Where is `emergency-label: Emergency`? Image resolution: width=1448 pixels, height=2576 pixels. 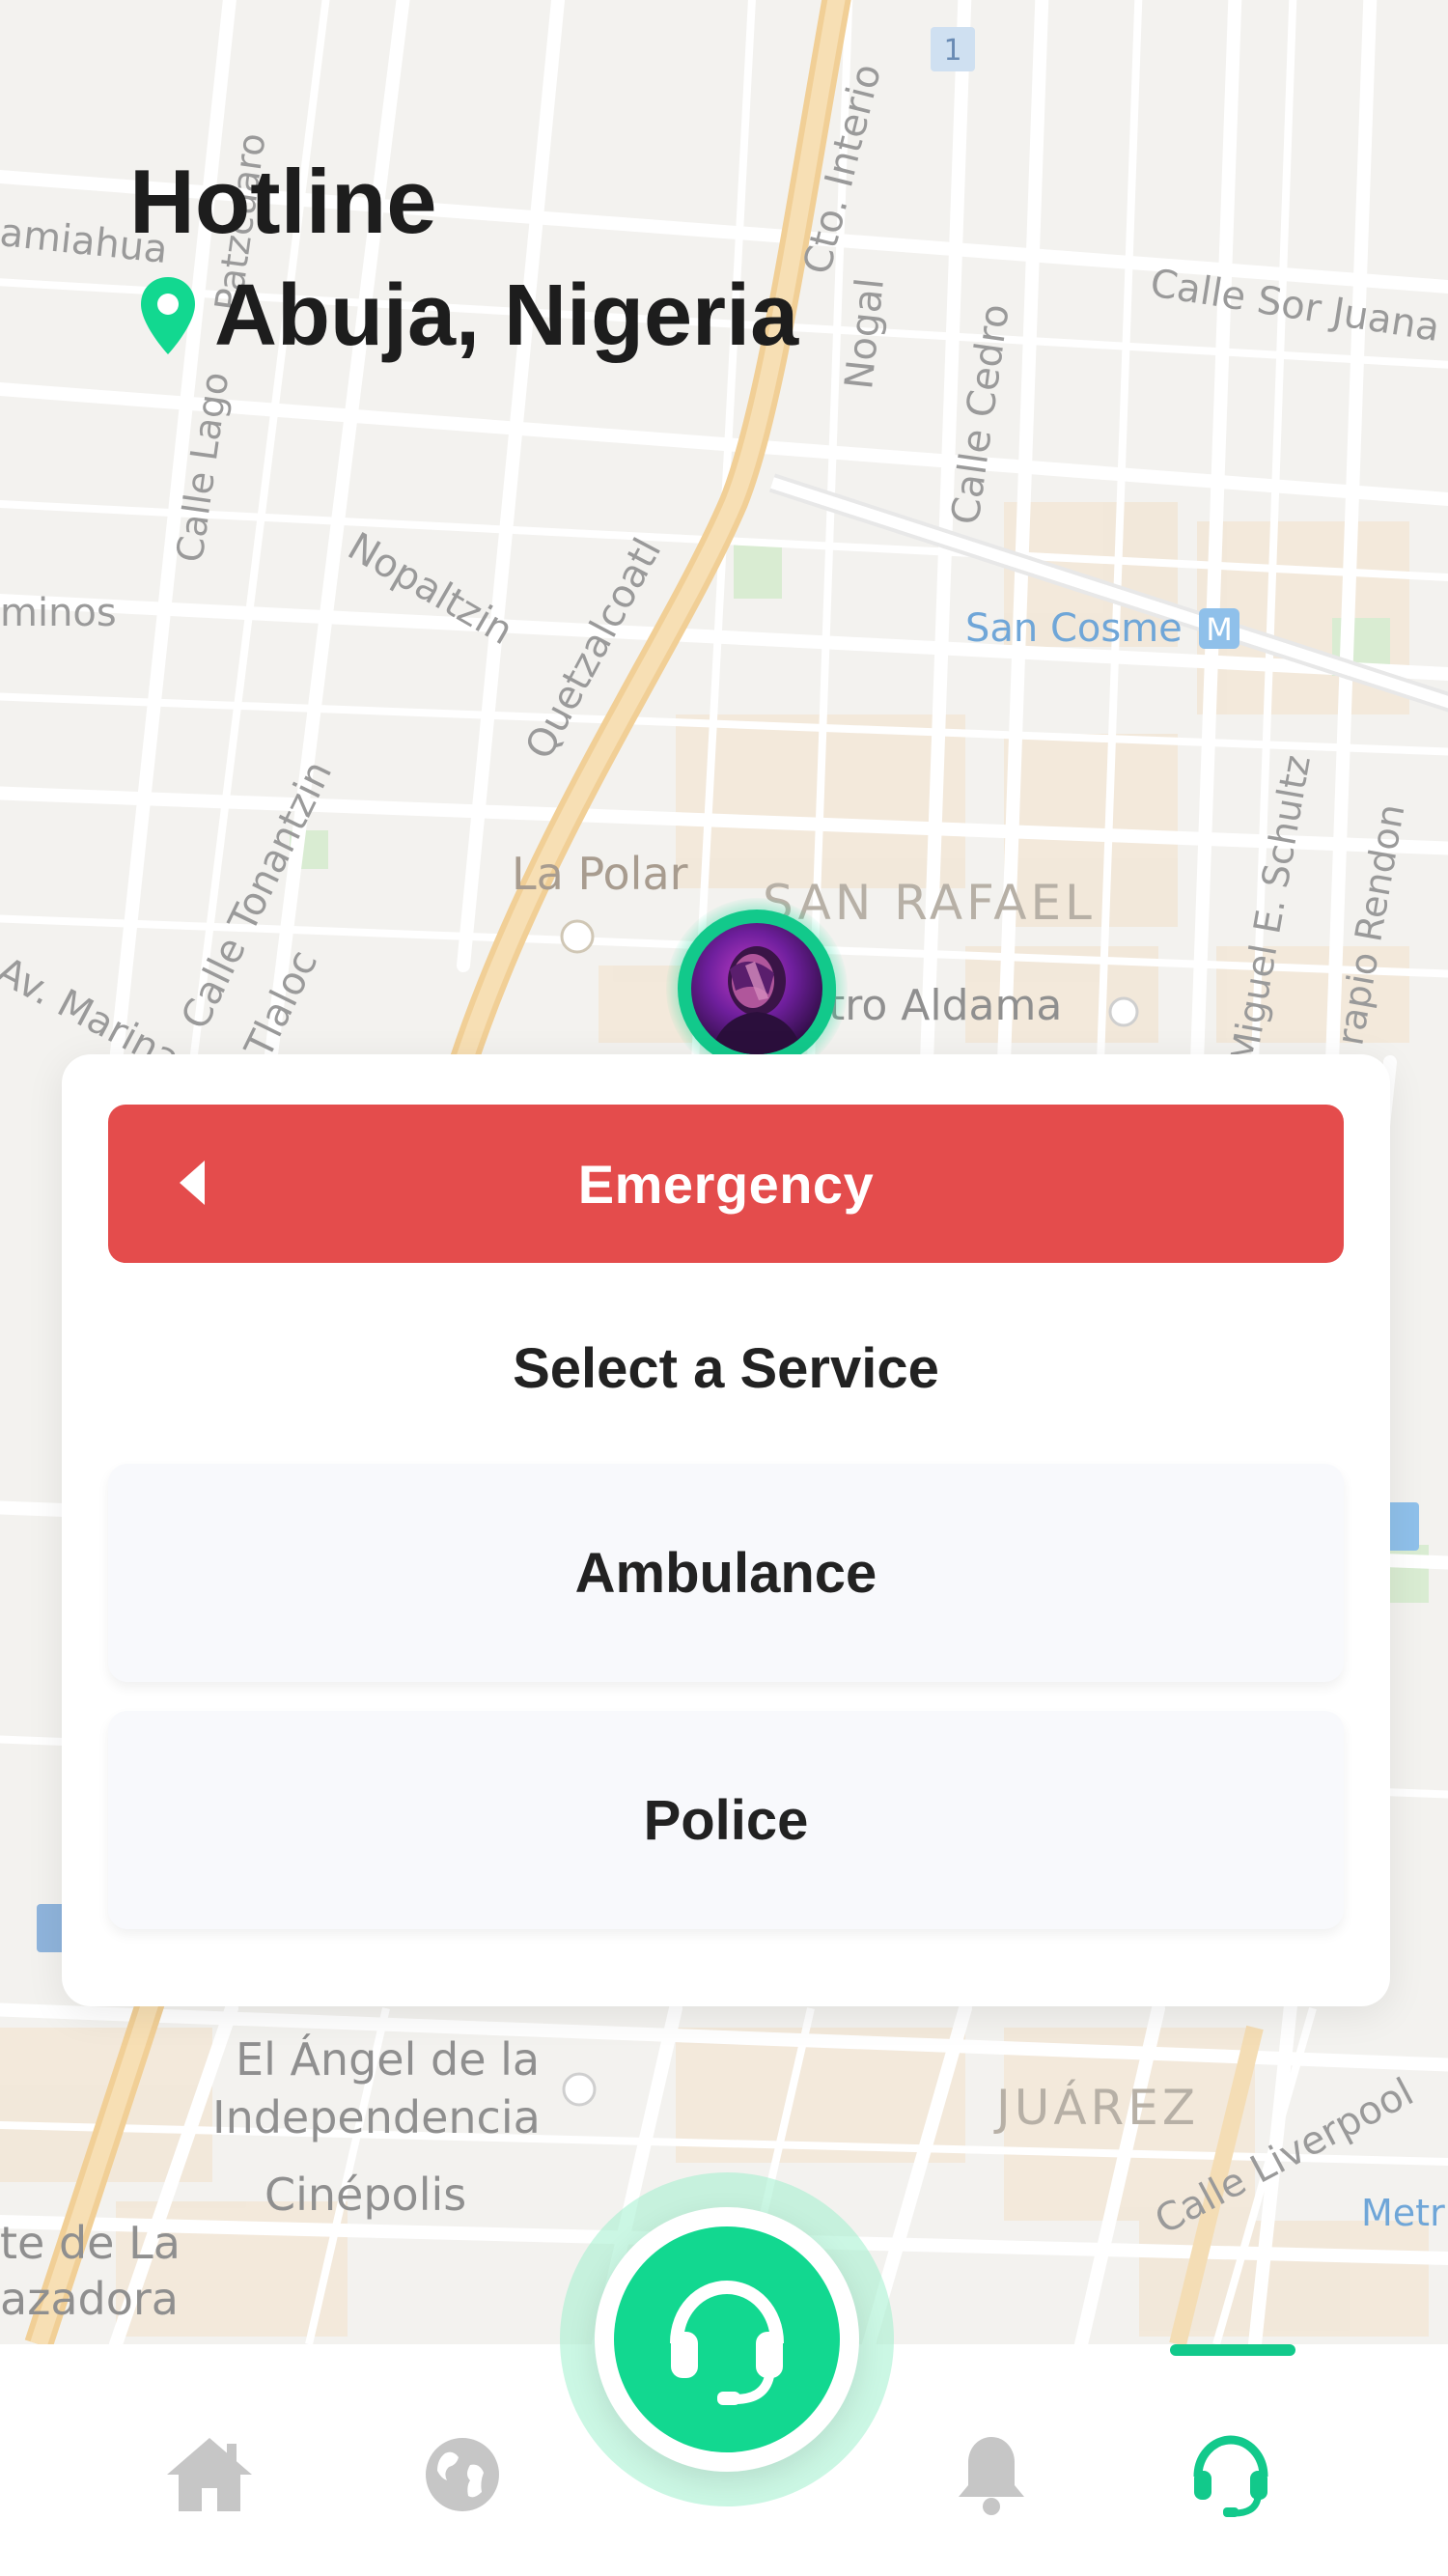
emergency-label: Emergency is located at coordinates (726, 1184).